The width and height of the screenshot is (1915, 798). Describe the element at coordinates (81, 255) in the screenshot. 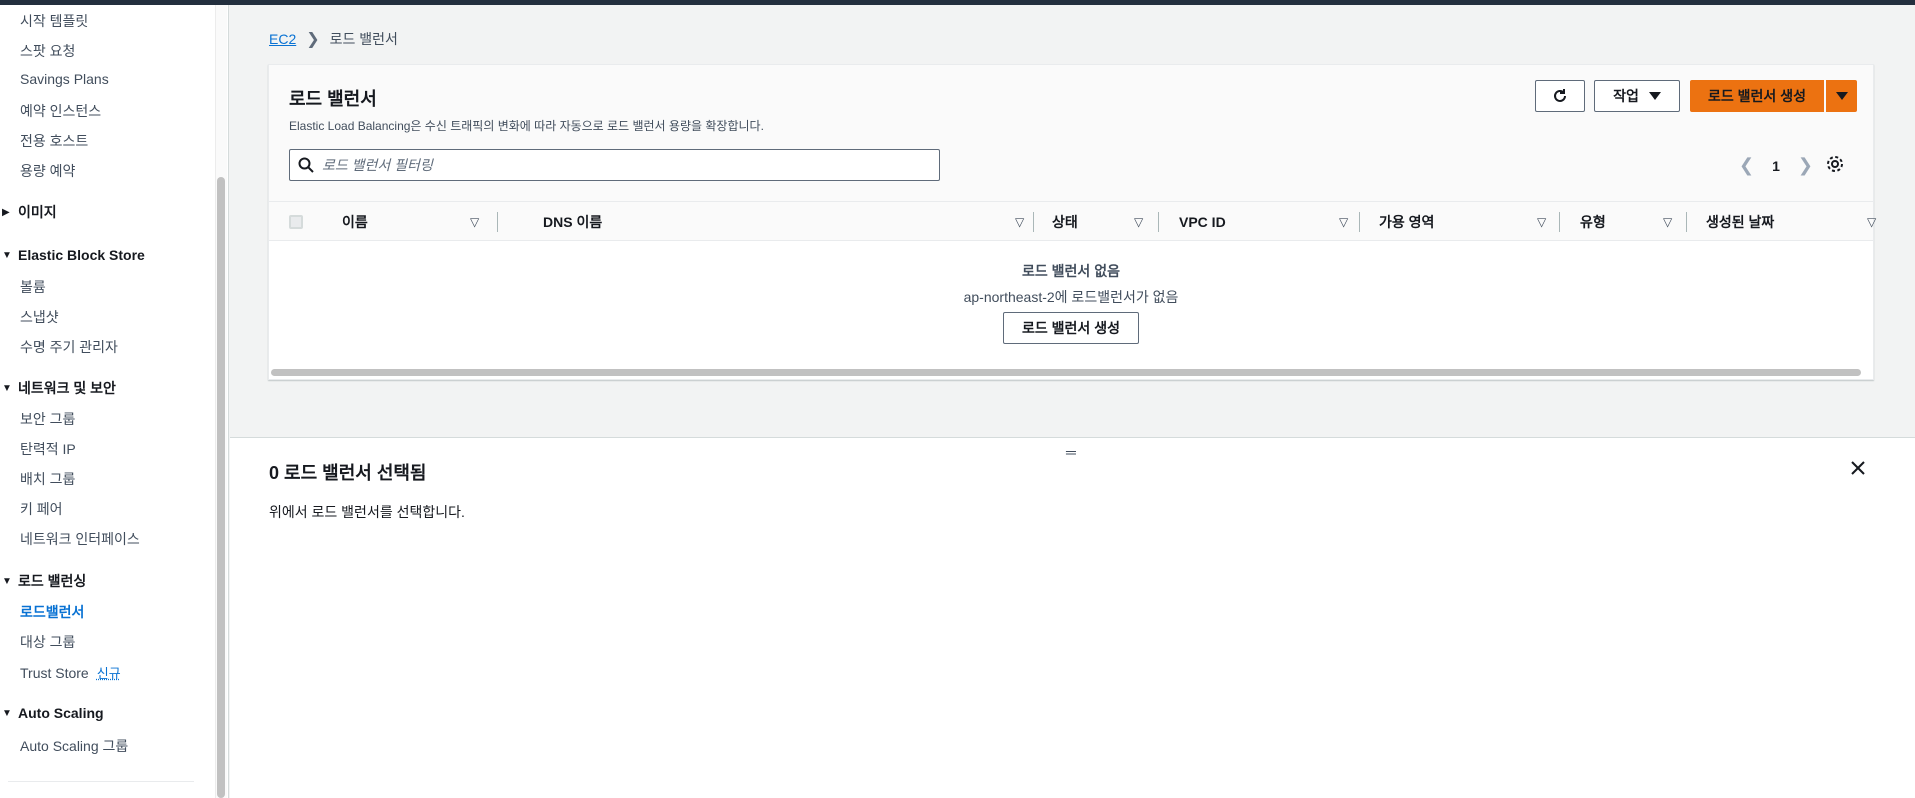

I see `sidebar-section-label: Elastic Block Store` at that location.